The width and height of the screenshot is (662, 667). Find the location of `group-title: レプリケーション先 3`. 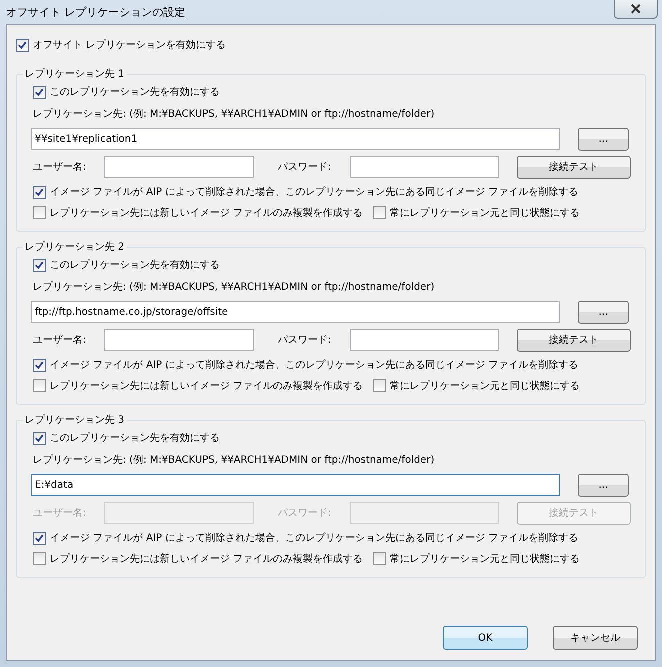

group-title: レプリケーション先 3 is located at coordinates (75, 420).